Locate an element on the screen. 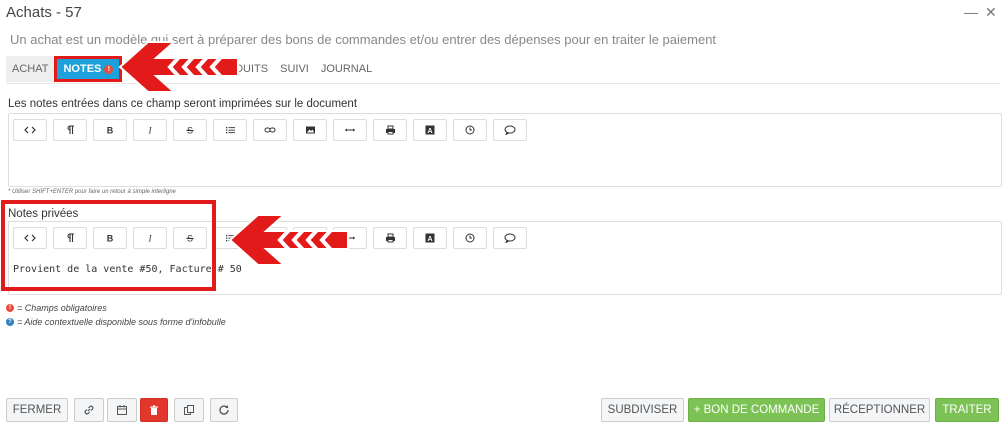  close-button: FERMER is located at coordinates (37, 410).